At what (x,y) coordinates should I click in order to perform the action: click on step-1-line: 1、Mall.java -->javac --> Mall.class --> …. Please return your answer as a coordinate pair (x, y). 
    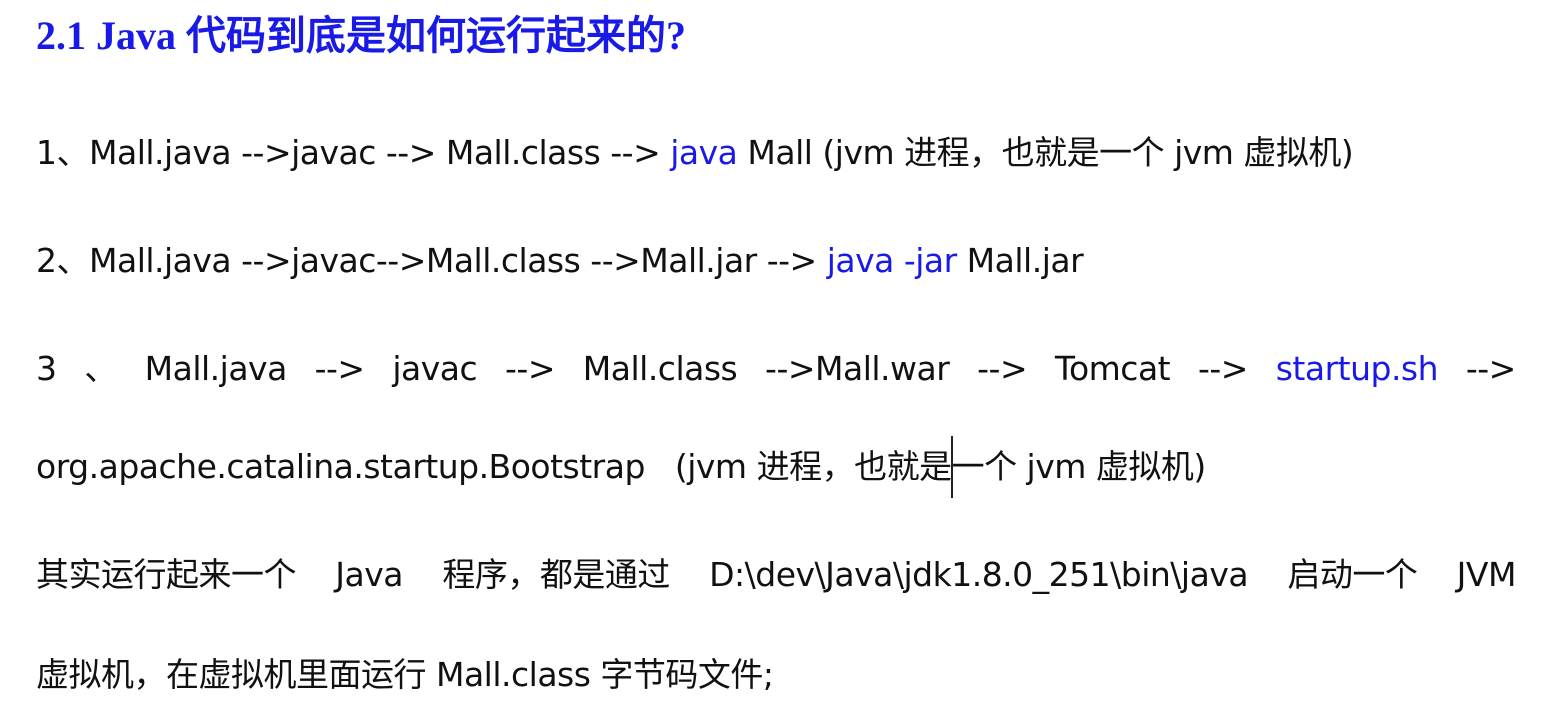
    Looking at the image, I should click on (695, 153).